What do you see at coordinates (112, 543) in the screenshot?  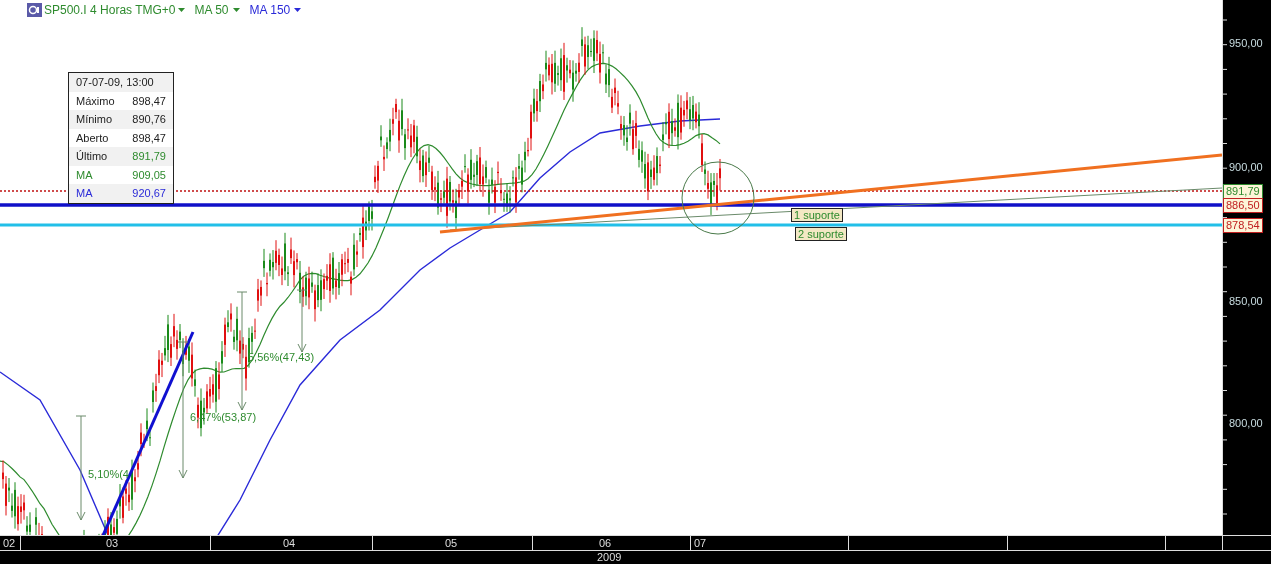 I see `month-label: 03` at bounding box center [112, 543].